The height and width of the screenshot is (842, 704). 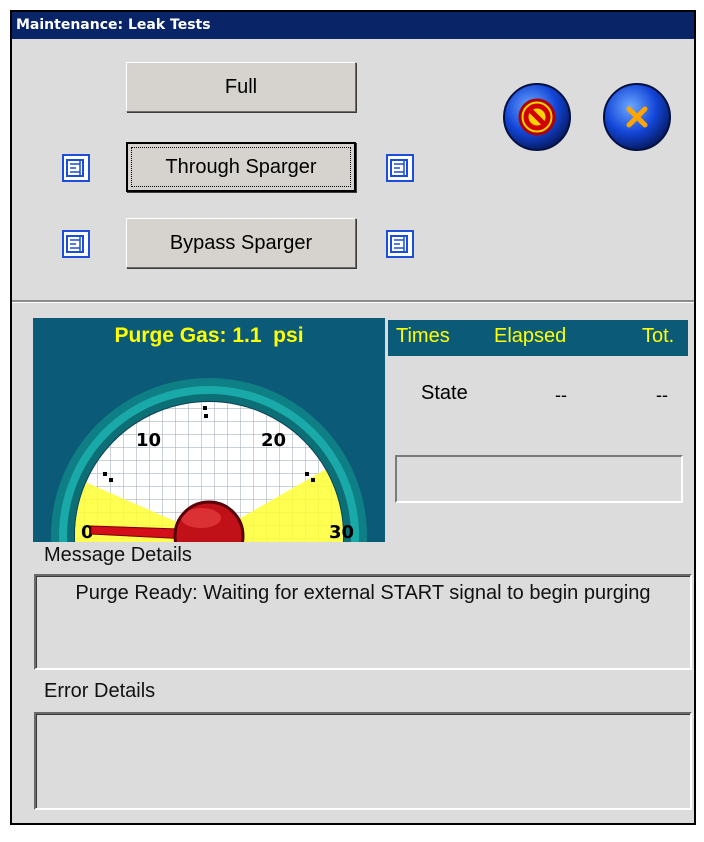 I want to click on bypass-sparger-button-label: Bypass Sparger, so click(x=241, y=243).